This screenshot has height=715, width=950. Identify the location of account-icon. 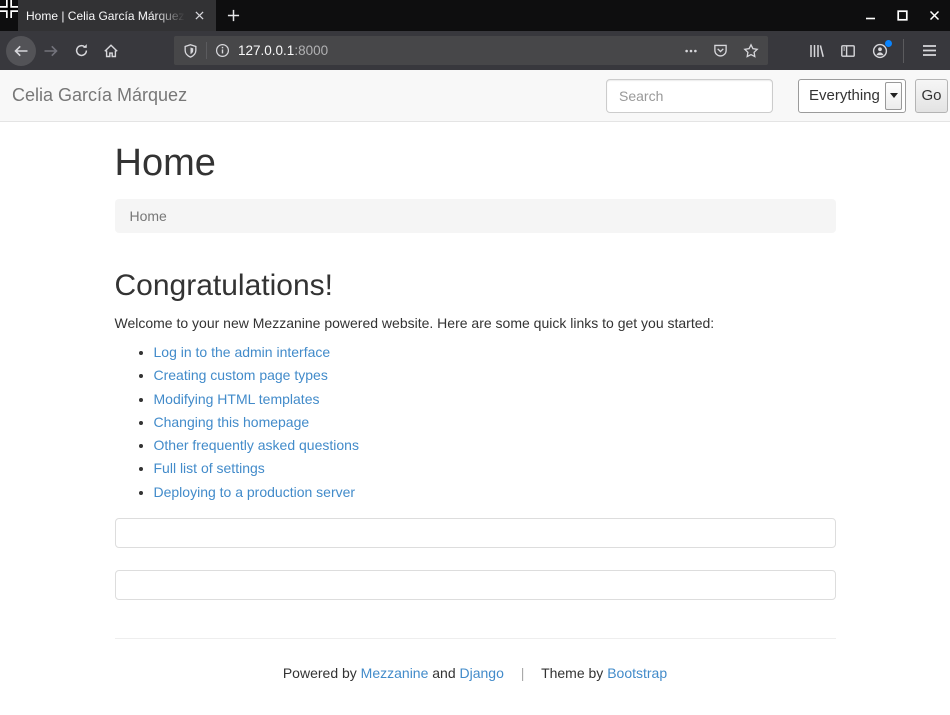
(880, 51).